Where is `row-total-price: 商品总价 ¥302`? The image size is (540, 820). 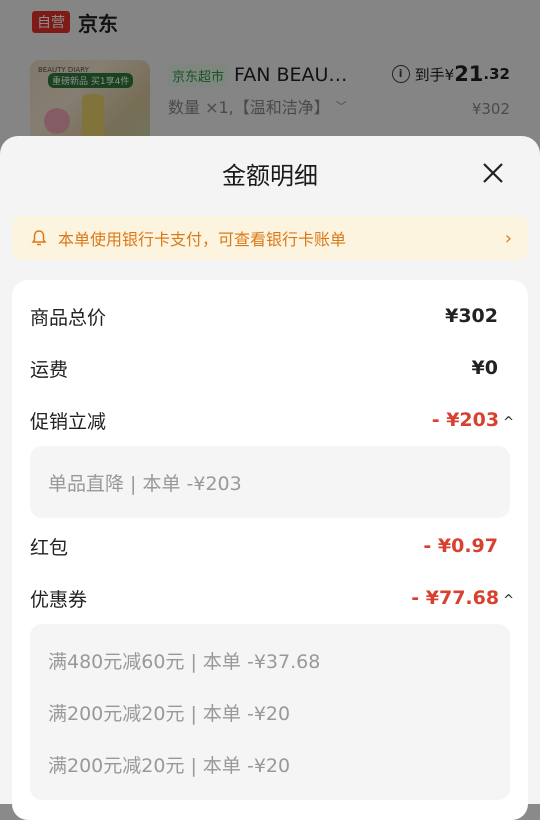
row-total-price: 商品总价 ¥302 is located at coordinates (264, 316).